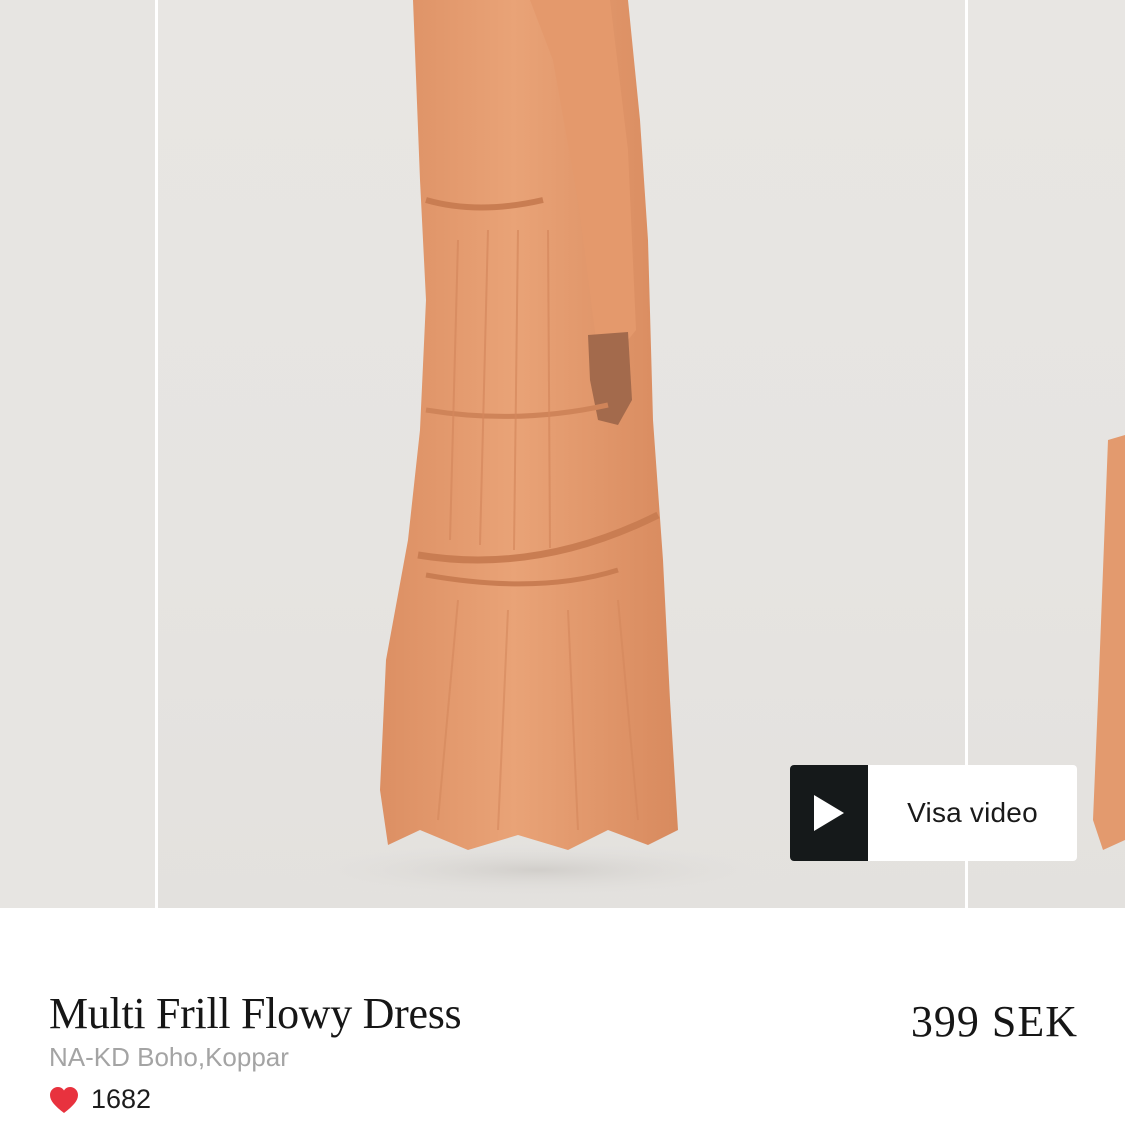 The width and height of the screenshot is (1125, 1126). What do you see at coordinates (972, 812) in the screenshot?
I see `show-video-label: Visa video` at bounding box center [972, 812].